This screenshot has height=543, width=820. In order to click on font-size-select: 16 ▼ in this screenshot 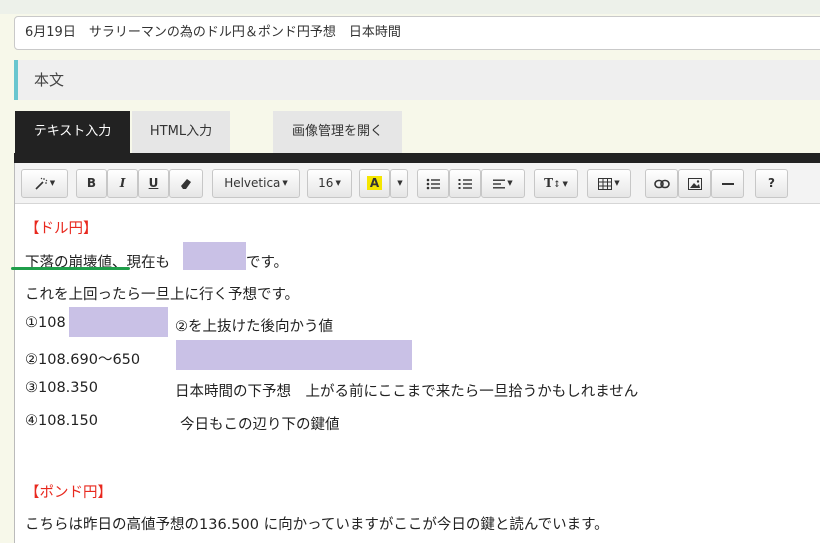, I will do `click(329, 183)`.